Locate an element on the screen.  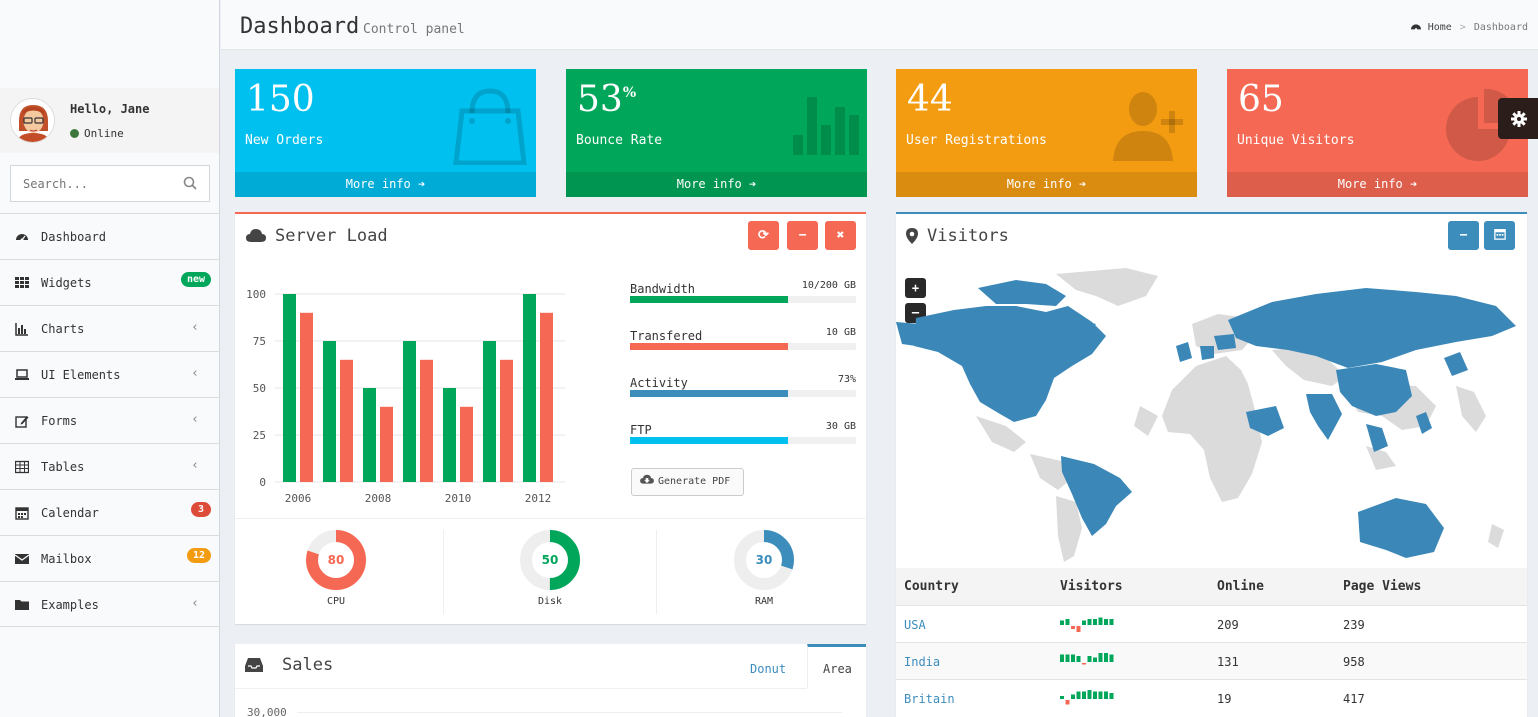
sidebar-item-charts: Charts ‹ is located at coordinates (109, 328).